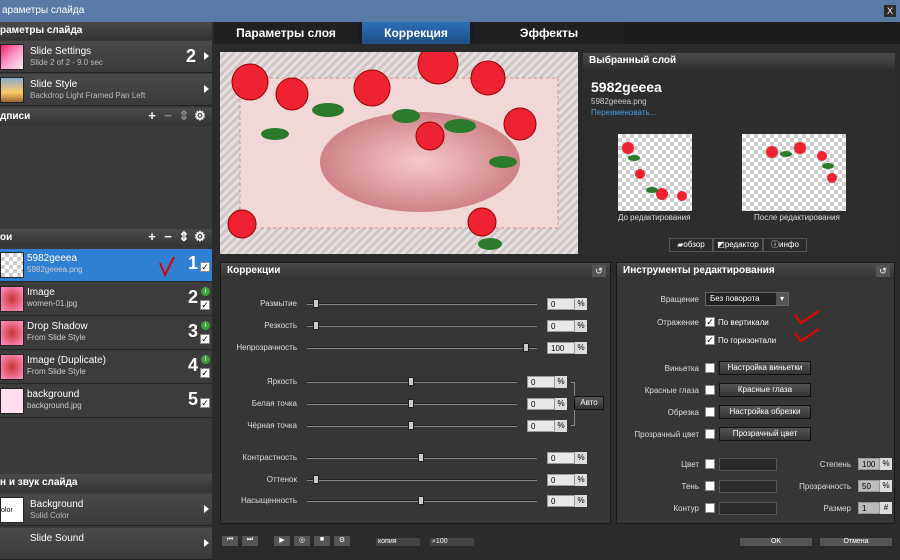 The image size is (900, 560). Describe the element at coordinates (322, 541) in the screenshot. I see `stop-icon: ■` at that location.